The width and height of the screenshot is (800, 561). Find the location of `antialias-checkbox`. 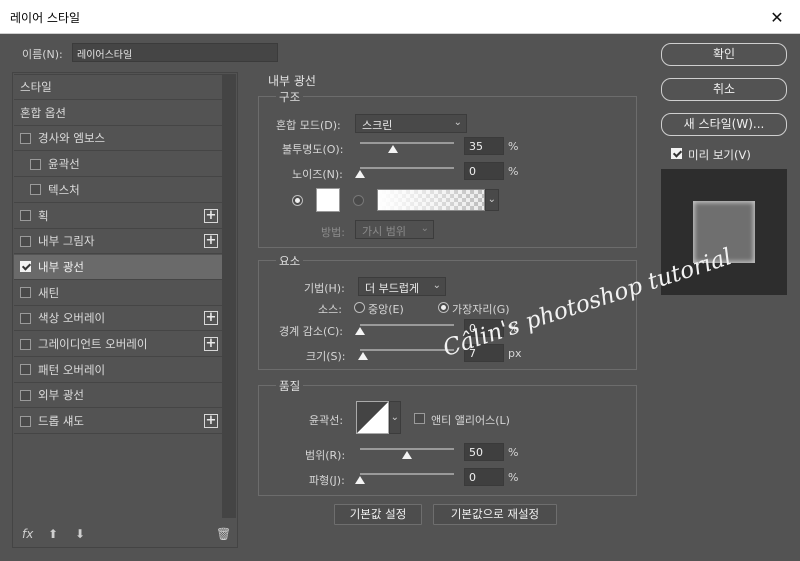

antialias-checkbox is located at coordinates (419, 418).